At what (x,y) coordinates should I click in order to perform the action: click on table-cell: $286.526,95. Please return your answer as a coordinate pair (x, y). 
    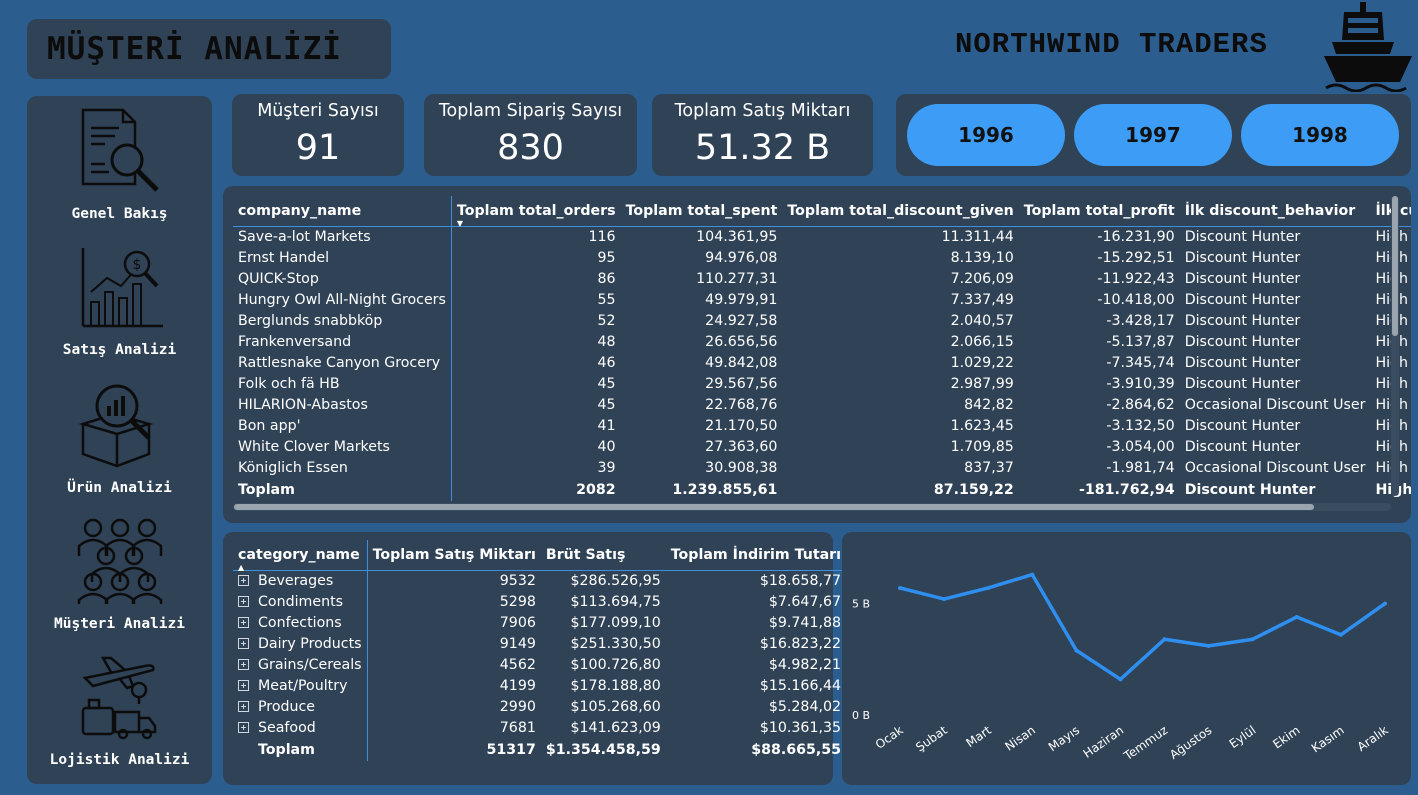
    Looking at the image, I should click on (615, 580).